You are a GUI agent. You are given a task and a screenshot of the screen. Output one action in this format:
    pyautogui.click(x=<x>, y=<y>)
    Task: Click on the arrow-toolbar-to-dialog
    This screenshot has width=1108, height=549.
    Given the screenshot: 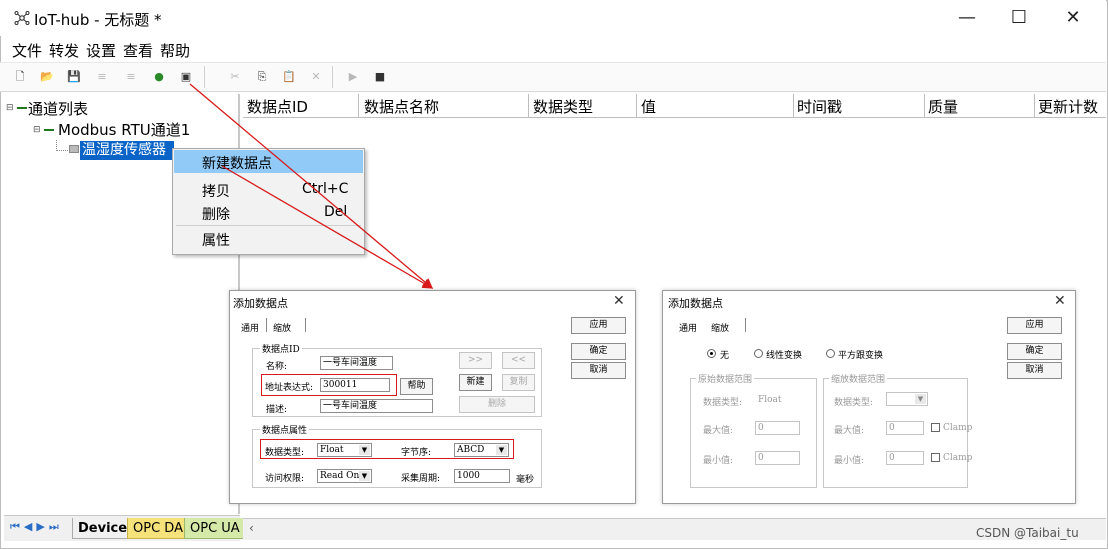 What is the action you would take?
    pyautogui.click(x=311, y=186)
    